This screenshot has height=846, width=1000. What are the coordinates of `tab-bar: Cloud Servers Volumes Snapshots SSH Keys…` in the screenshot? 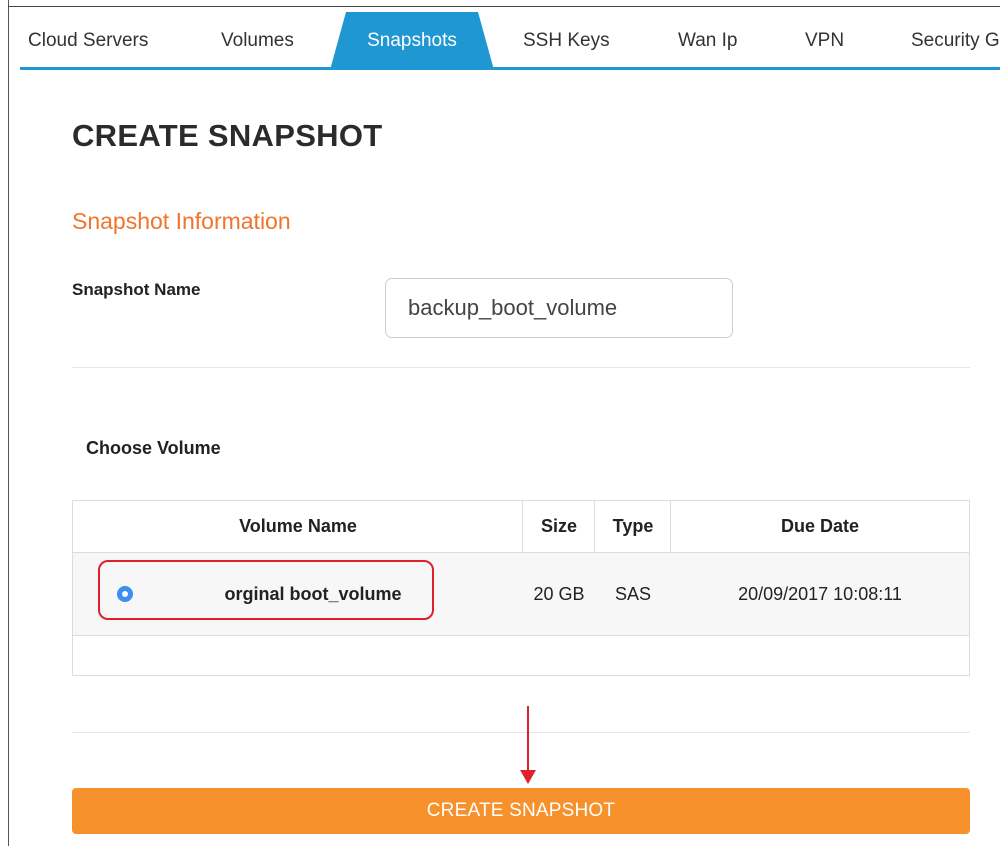 It's located at (510, 41).